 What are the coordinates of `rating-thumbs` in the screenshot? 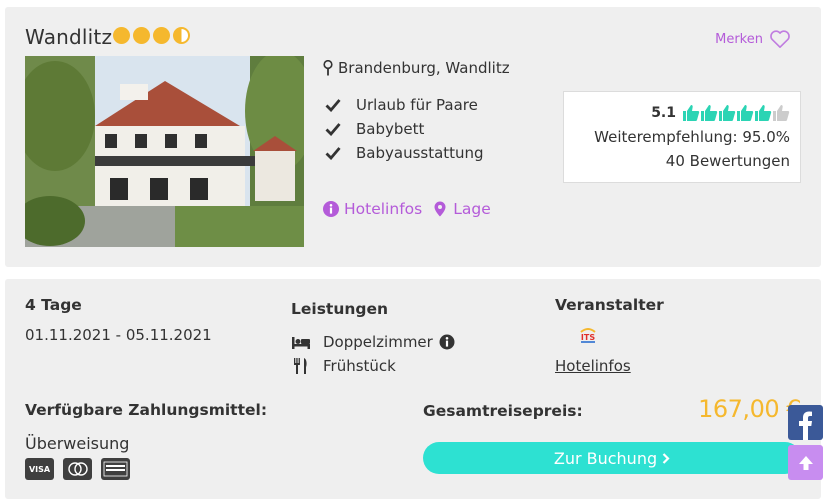 It's located at (736, 113).